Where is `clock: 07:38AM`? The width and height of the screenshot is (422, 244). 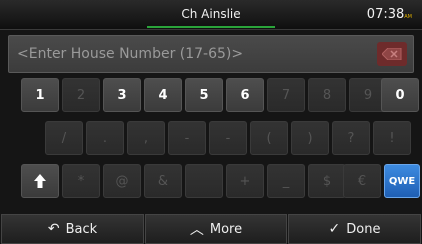 clock: 07:38AM is located at coordinates (389, 15).